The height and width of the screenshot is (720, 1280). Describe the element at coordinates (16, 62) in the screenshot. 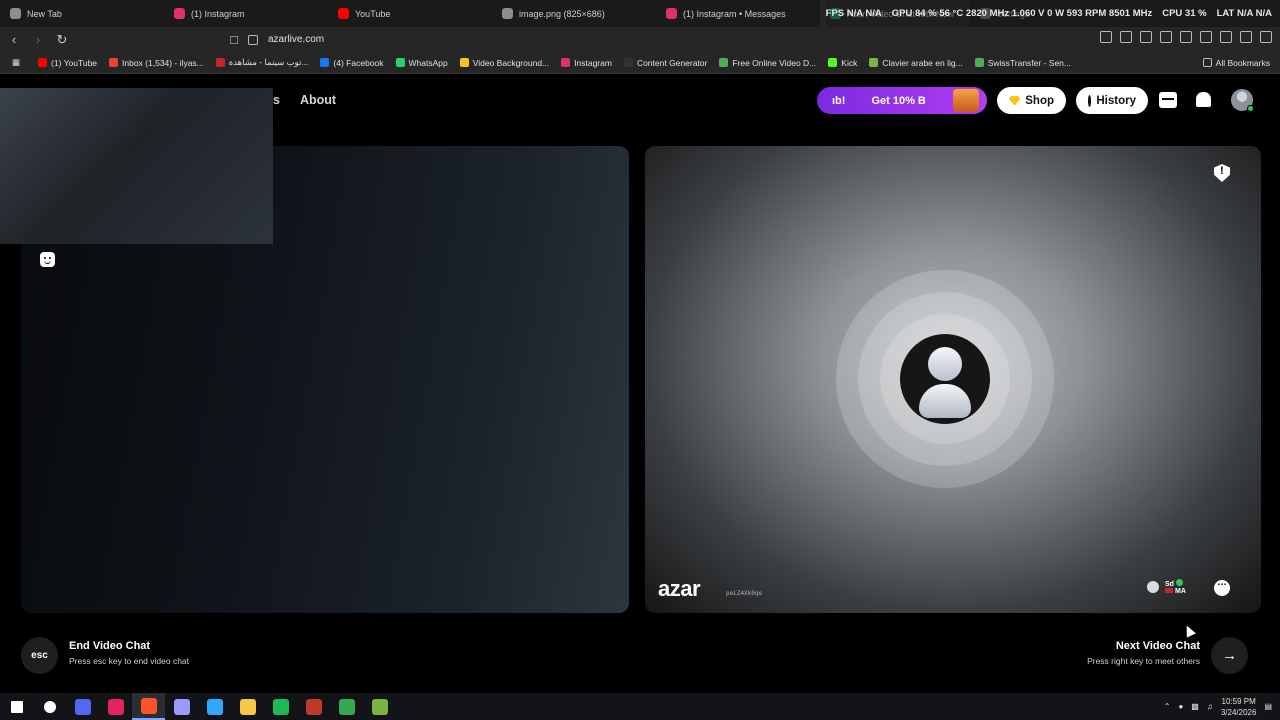

I see `apps-grid-icon: ▦` at that location.